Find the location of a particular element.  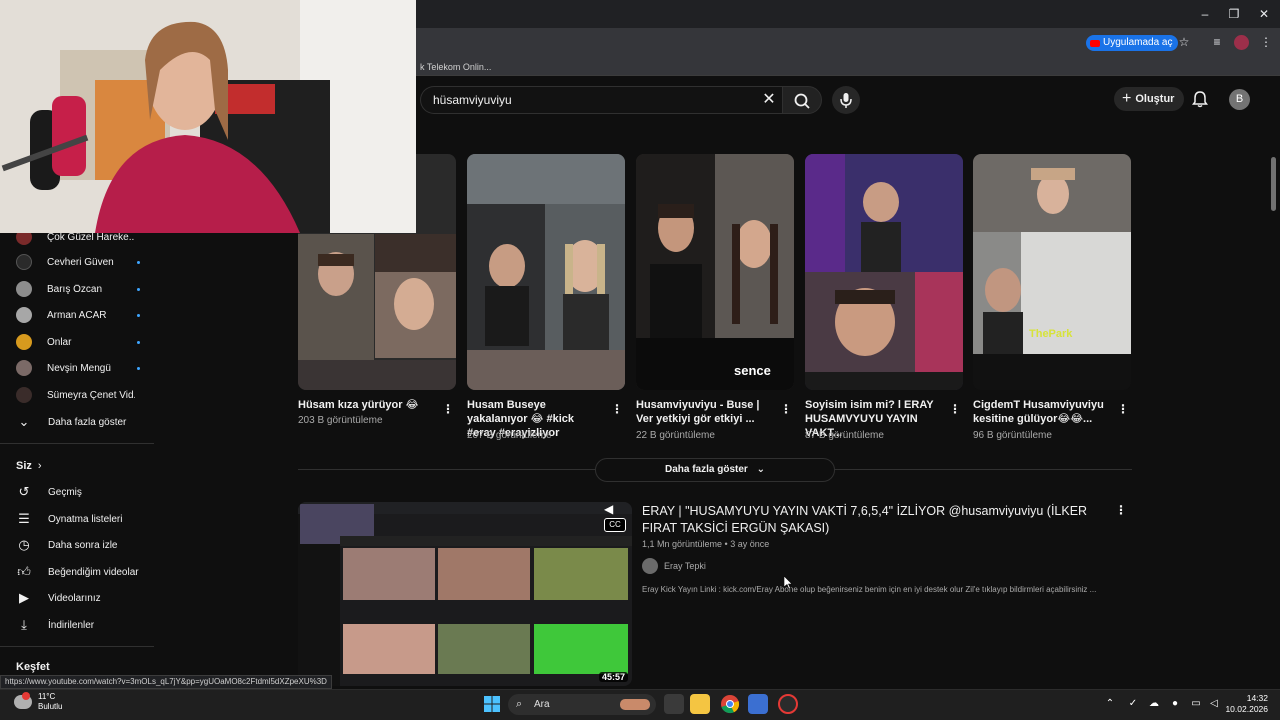

search-input is located at coordinates (601, 100).